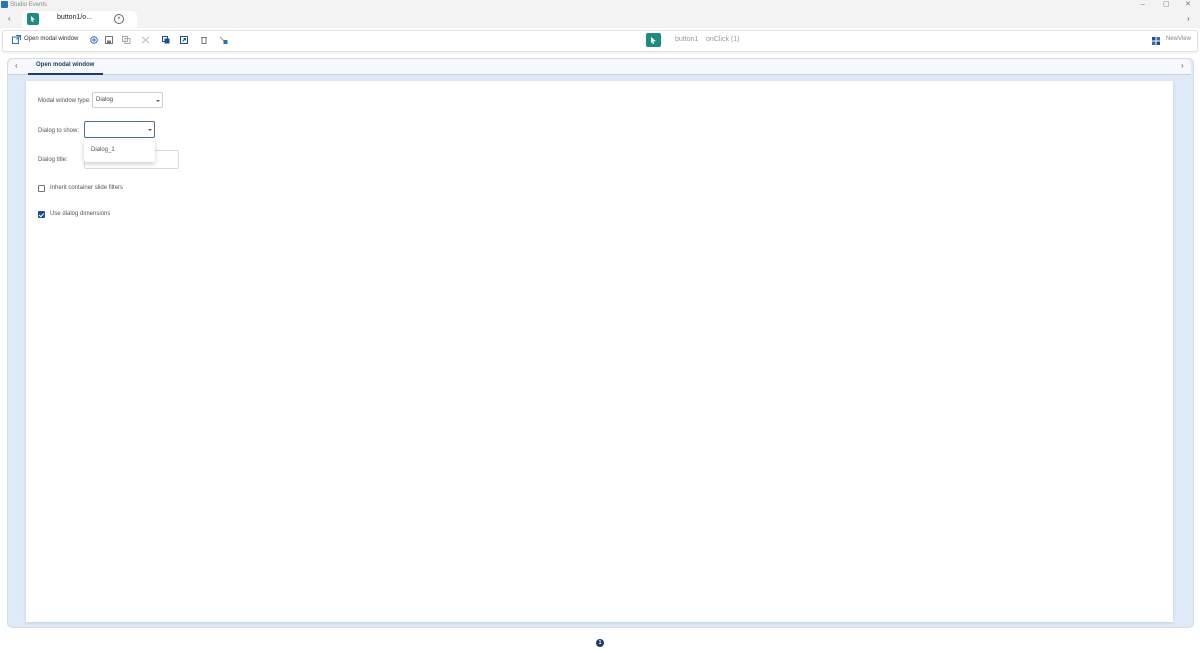  What do you see at coordinates (119, 129) in the screenshot?
I see `dialog-show-select` at bounding box center [119, 129].